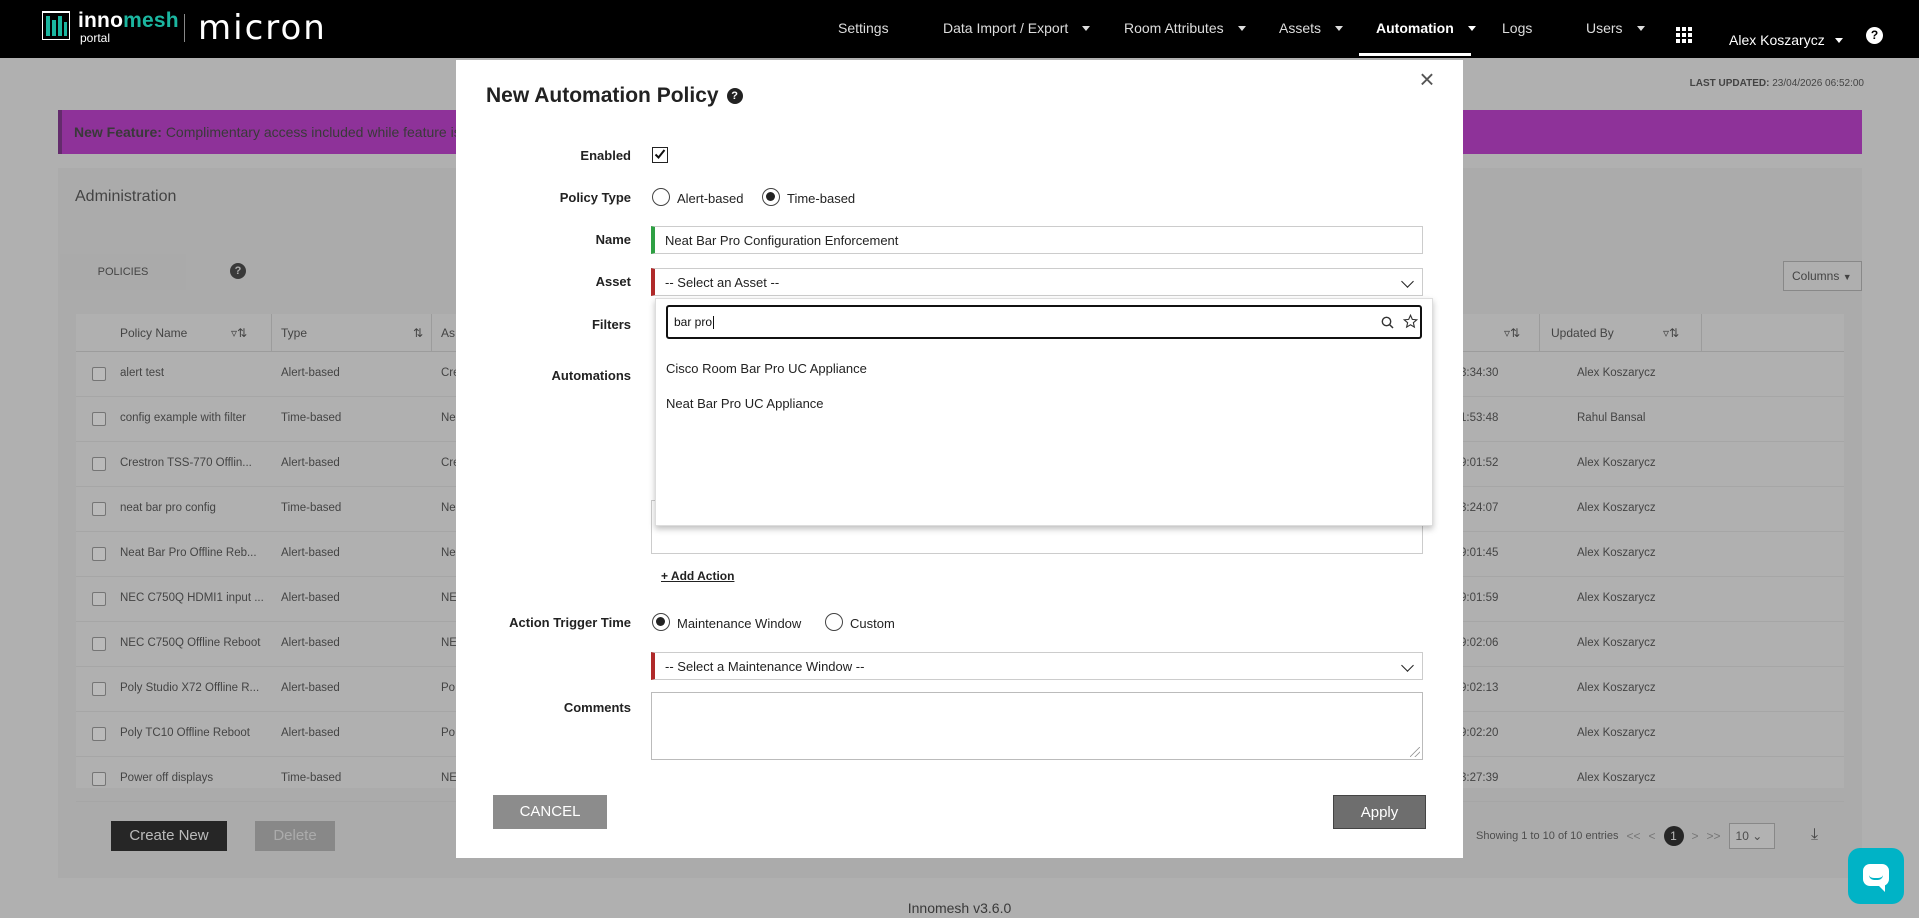 The width and height of the screenshot is (1919, 918). What do you see at coordinates (1387, 322) in the screenshot?
I see `search-icon` at bounding box center [1387, 322].